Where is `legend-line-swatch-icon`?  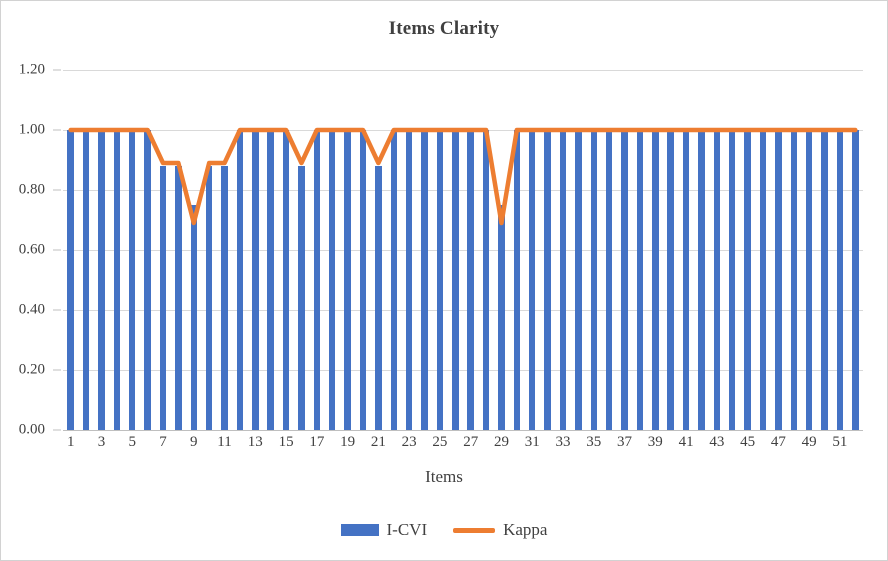
legend-line-swatch-icon is located at coordinates (474, 530).